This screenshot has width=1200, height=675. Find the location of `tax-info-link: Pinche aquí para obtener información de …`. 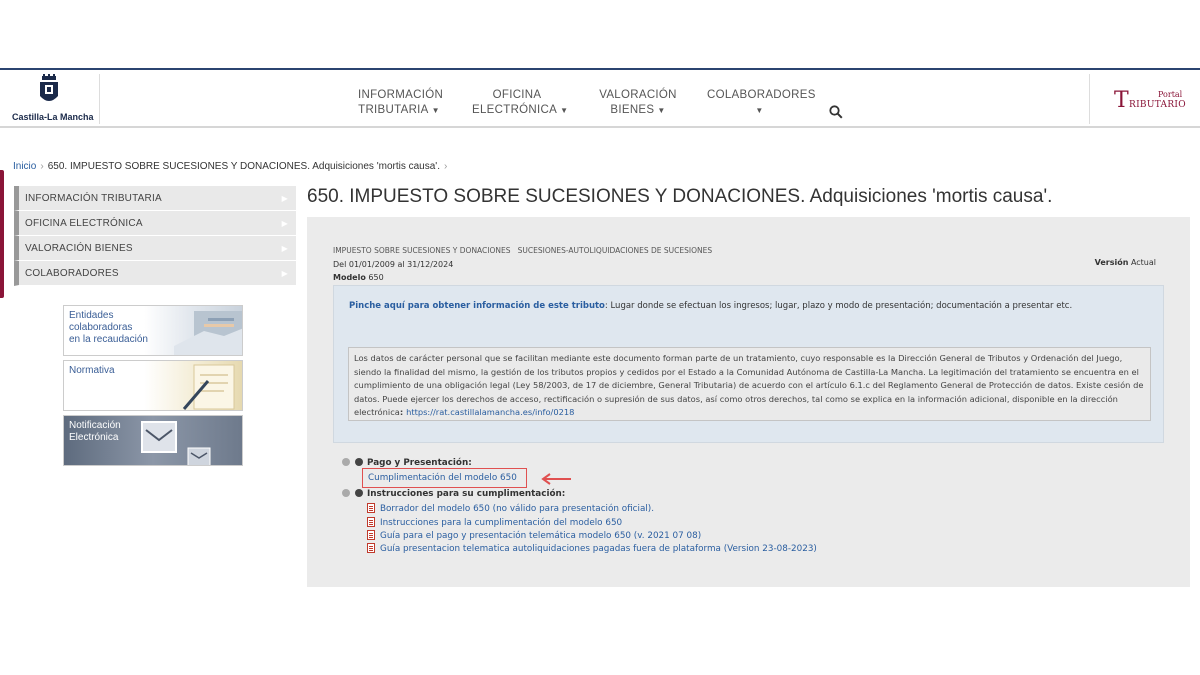

tax-info-link: Pinche aquí para obtener información de … is located at coordinates (710, 306).